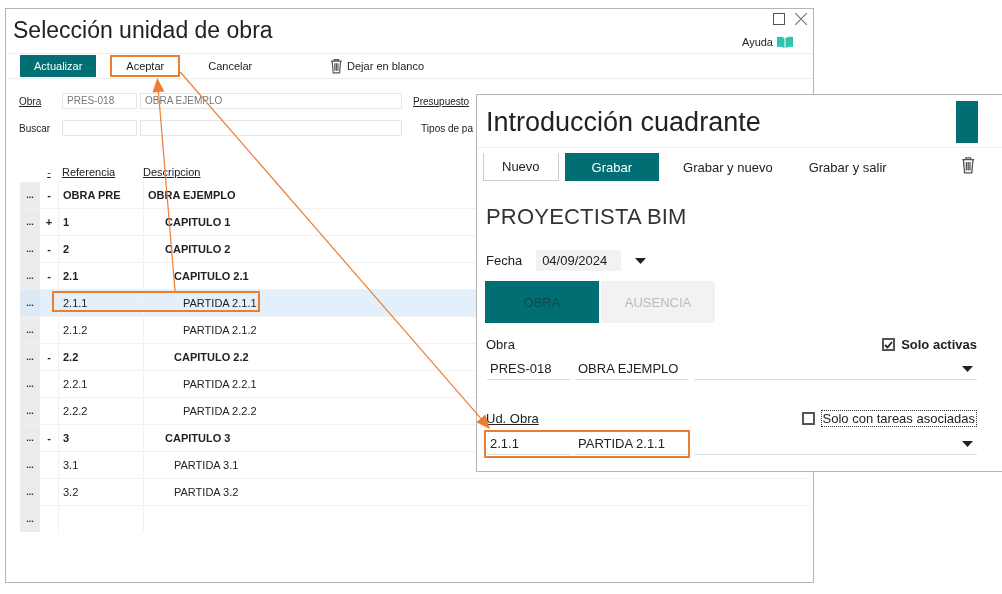 This screenshot has width=1002, height=594. I want to click on table-cell: CAPITULO 3, so click(198, 438).